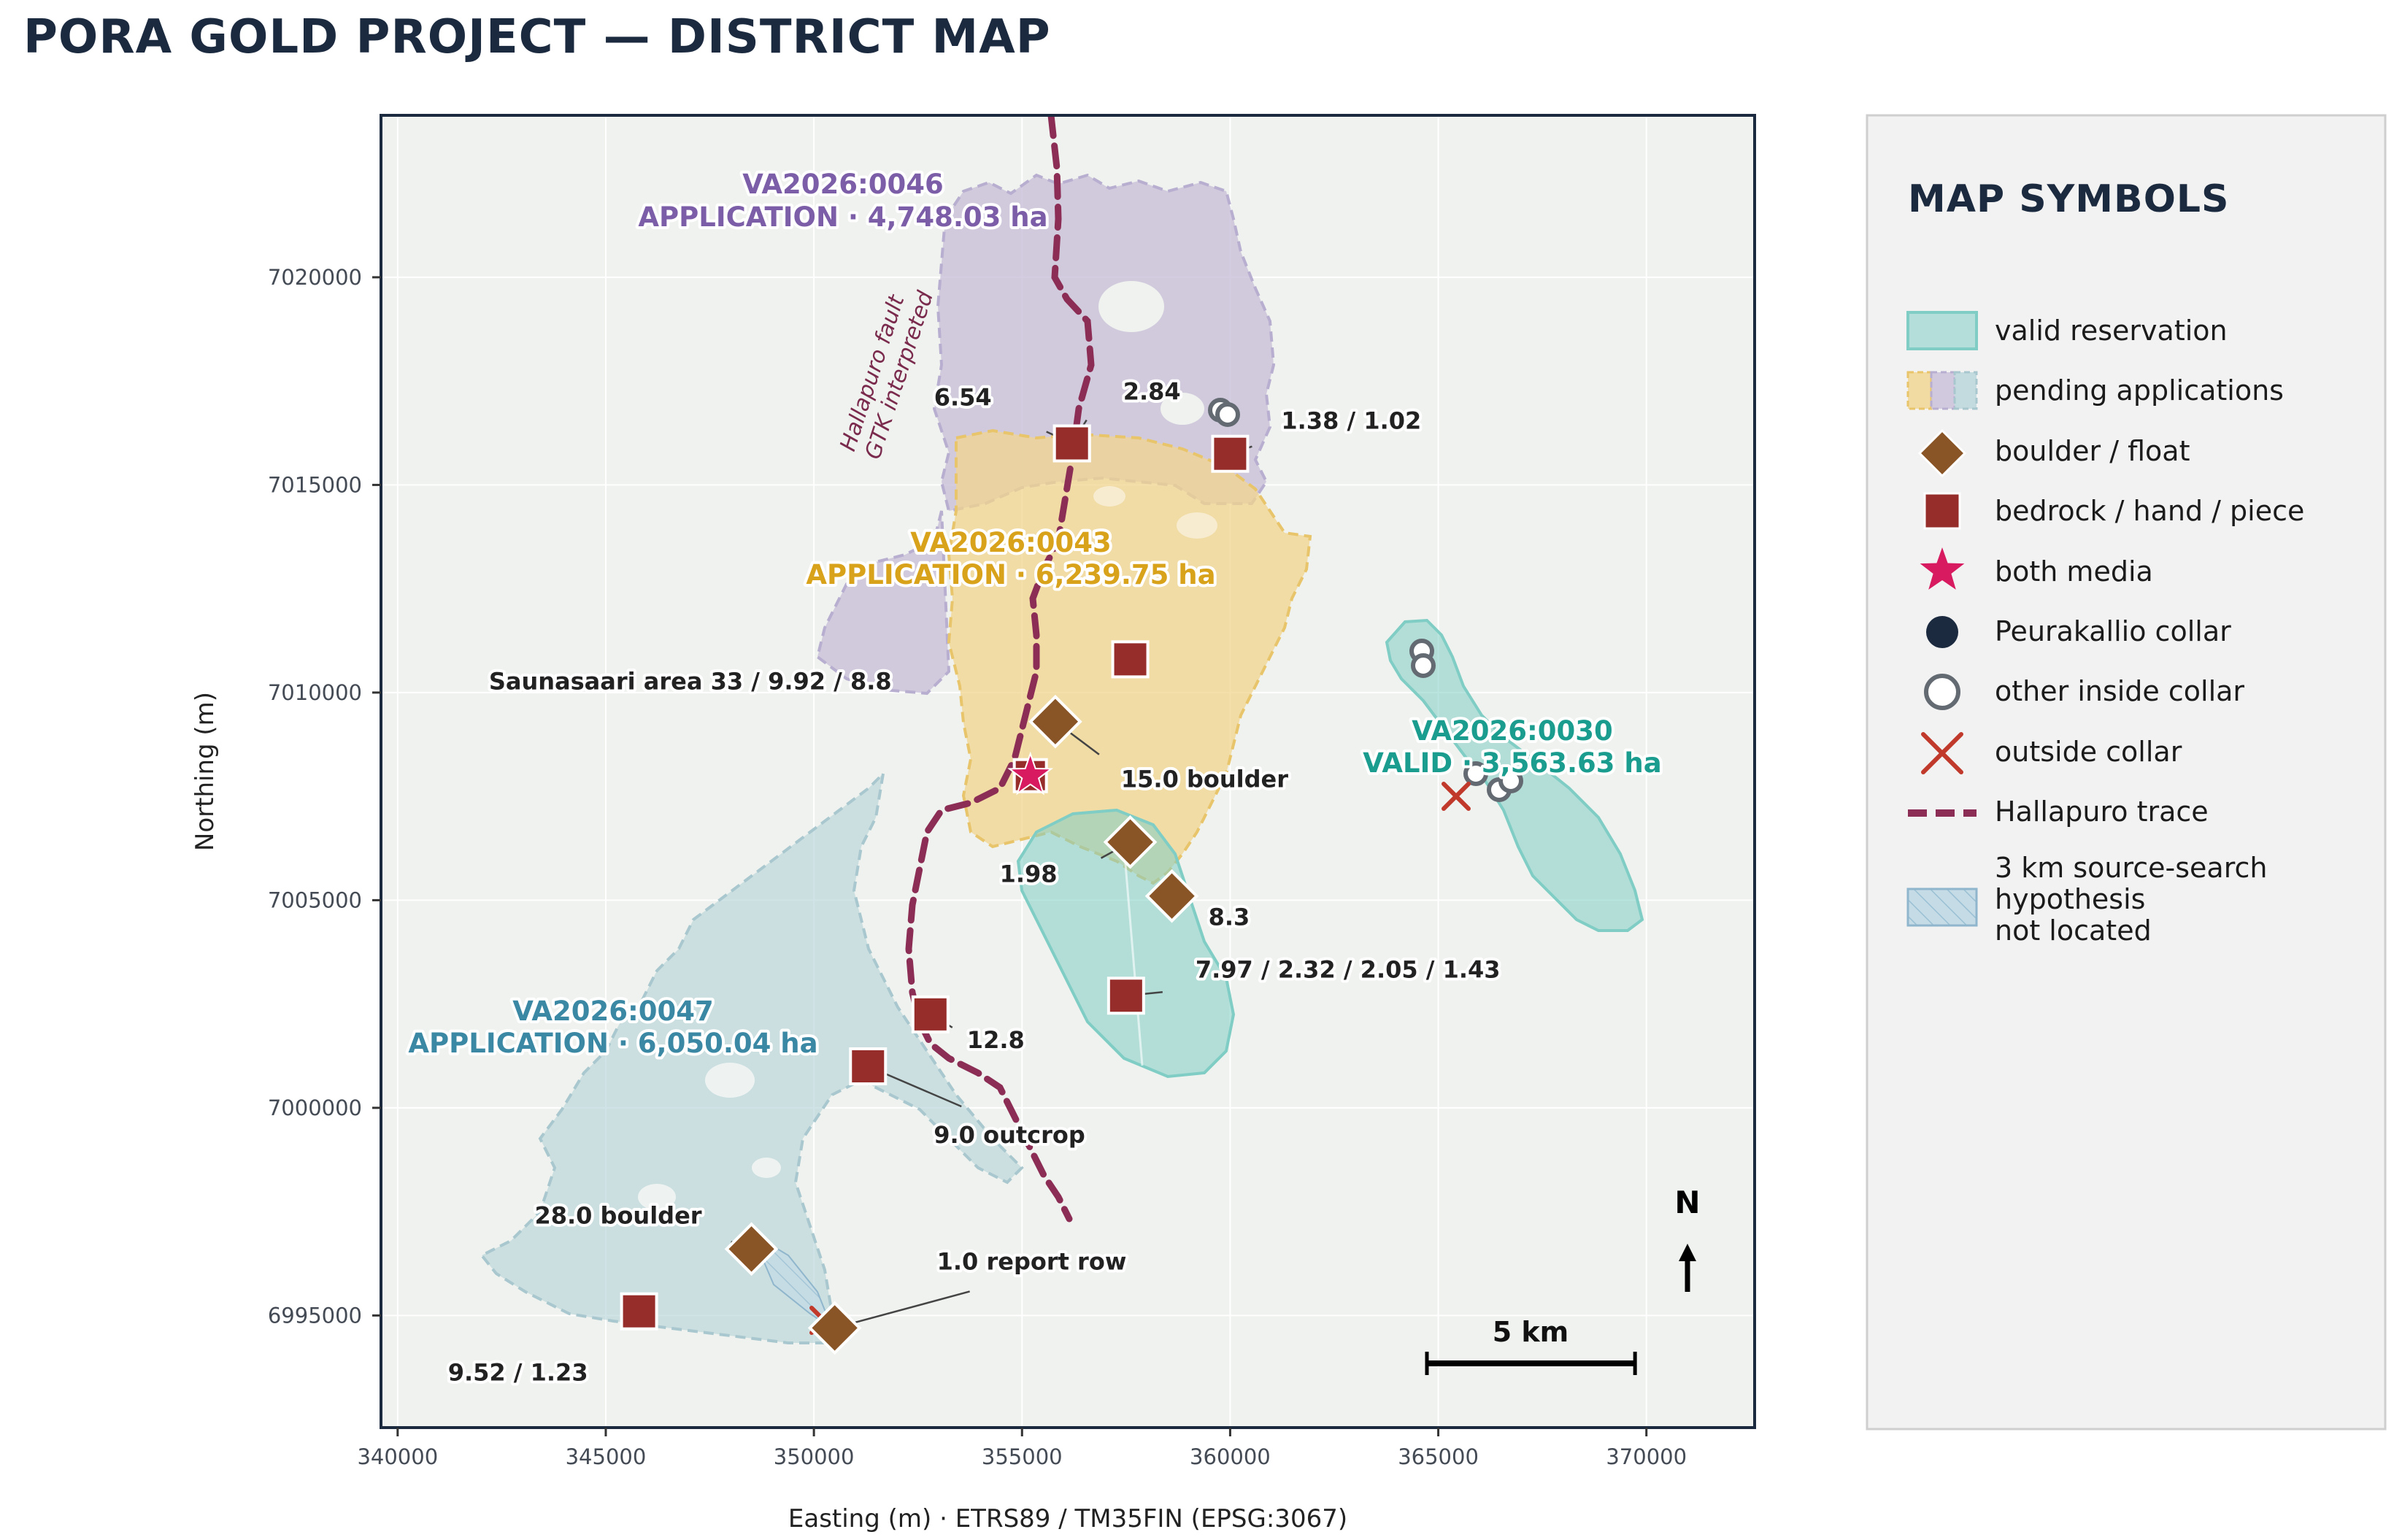 This screenshot has width=2394, height=1540. Describe the element at coordinates (1646, 1456) in the screenshot. I see `x-tick-label: 370000` at that location.